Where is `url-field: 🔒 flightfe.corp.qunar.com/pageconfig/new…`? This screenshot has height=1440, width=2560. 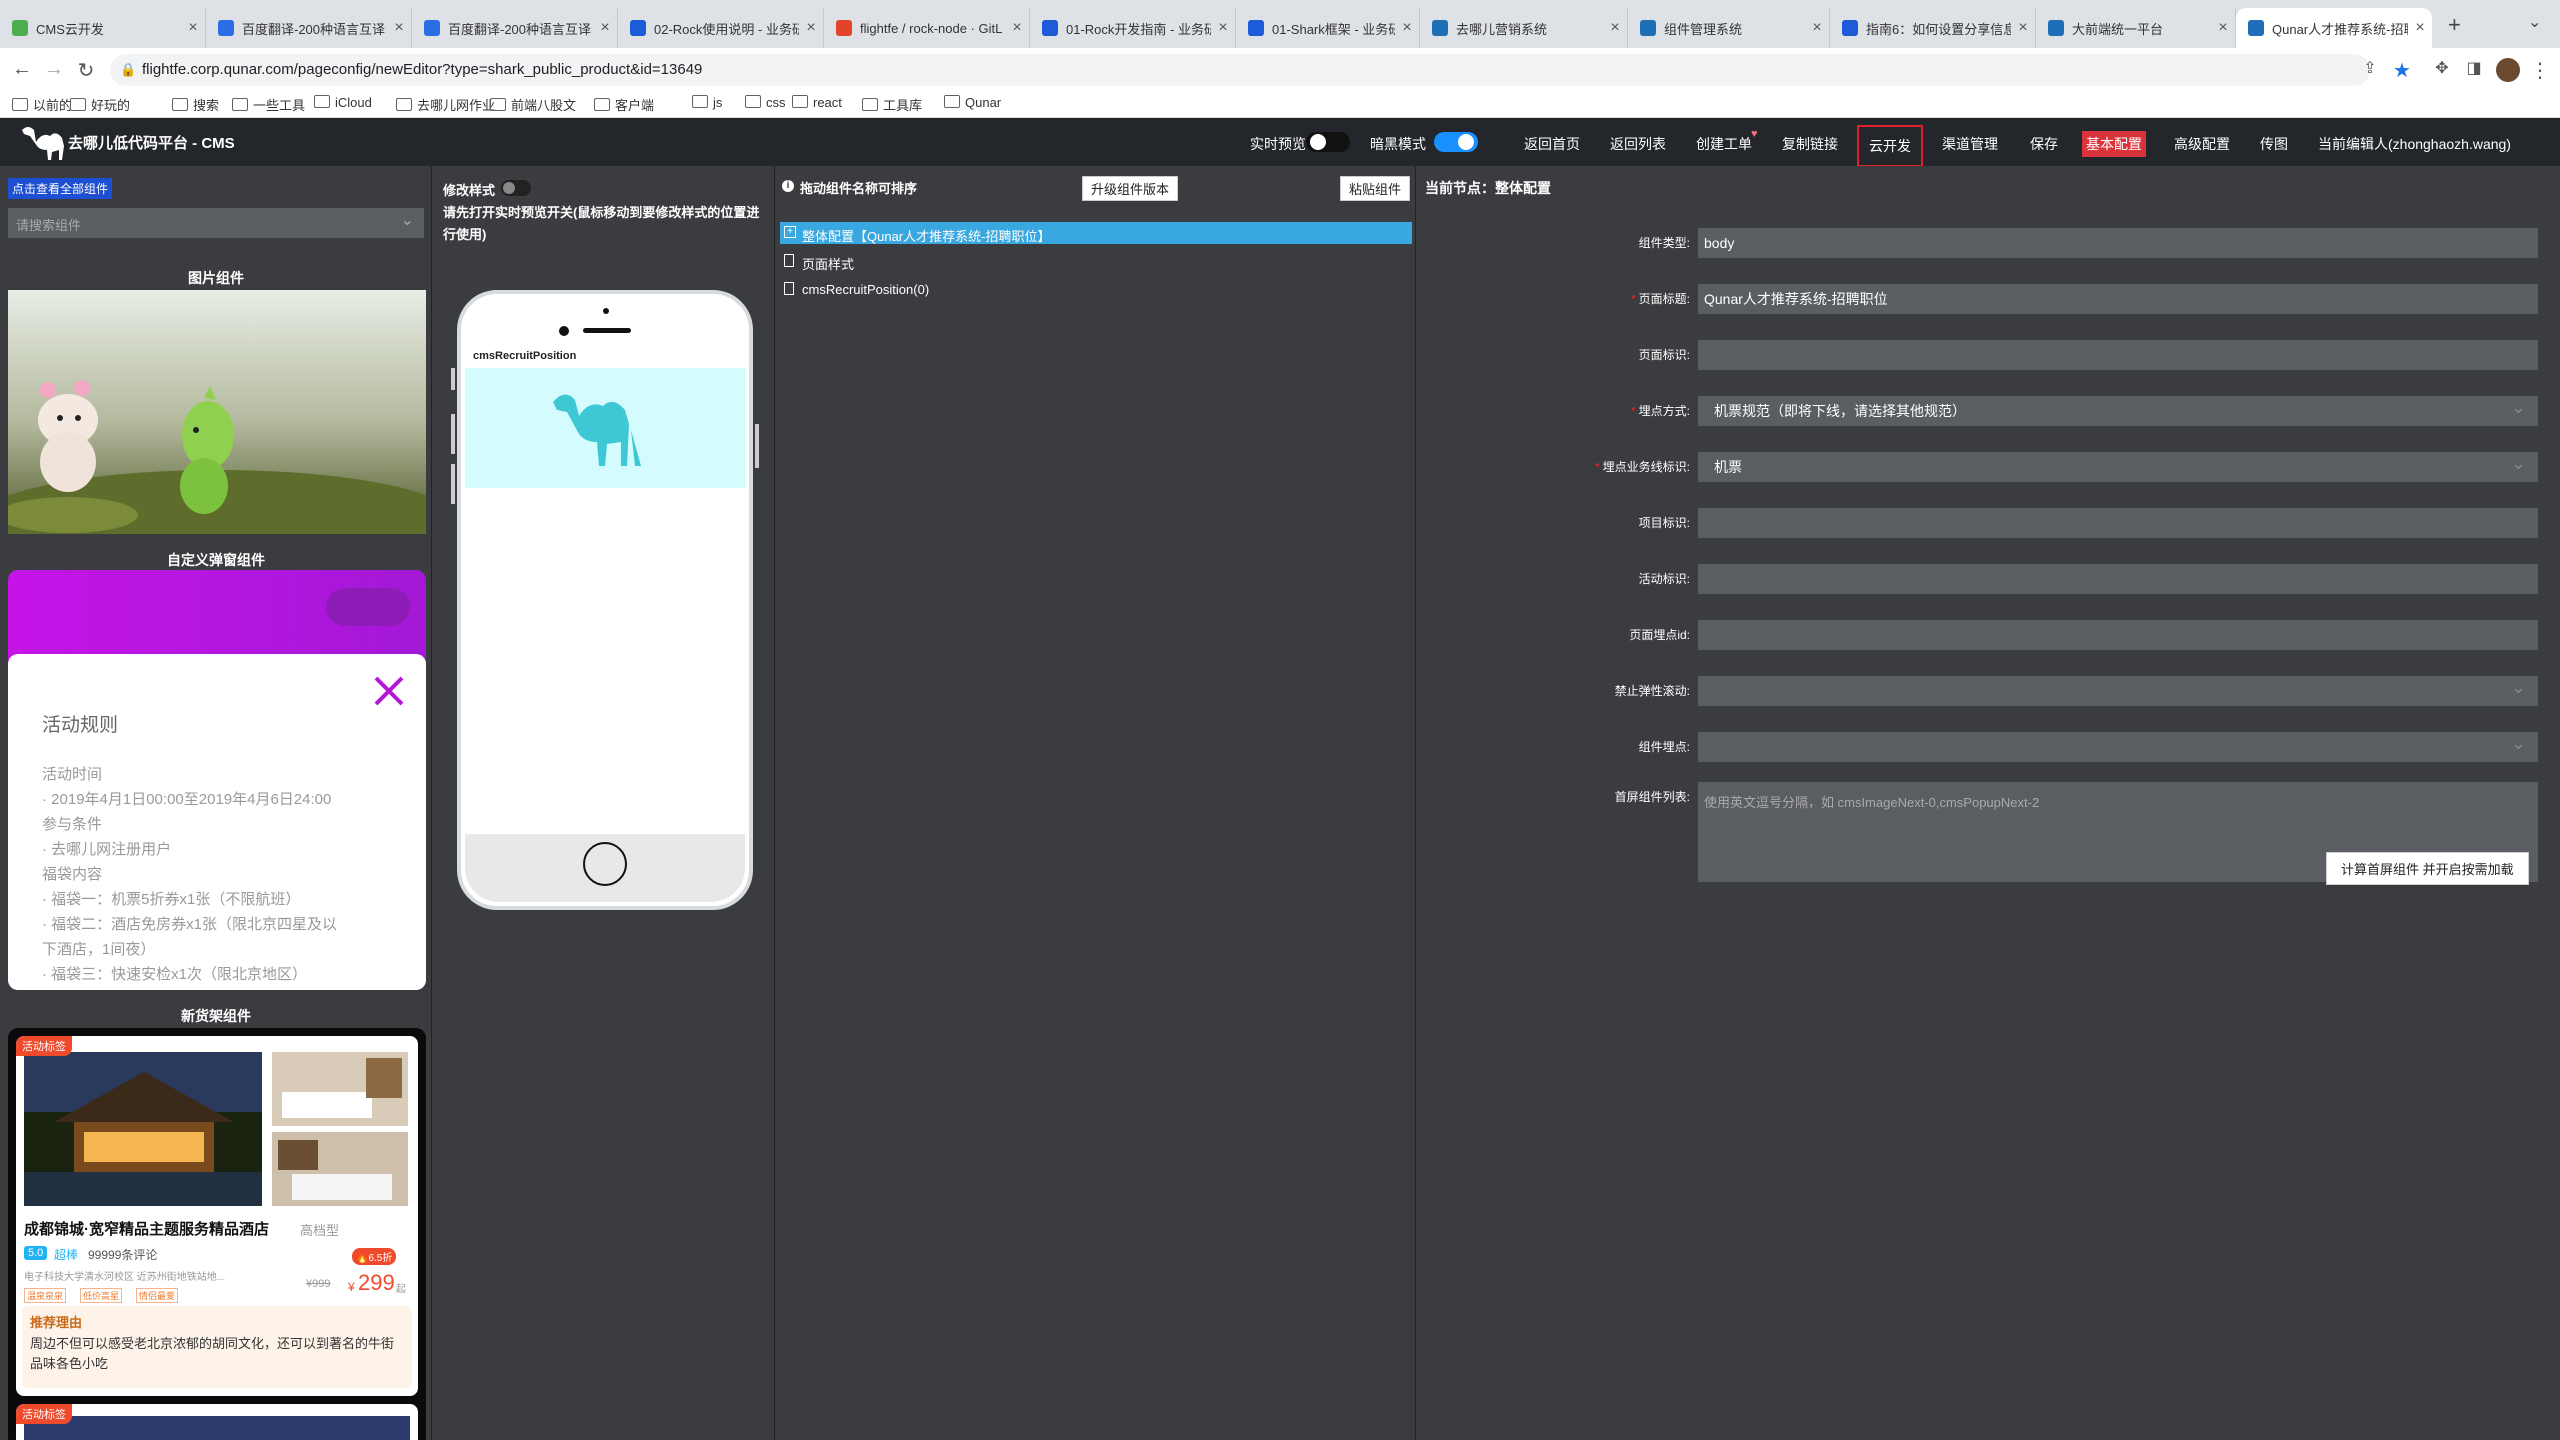
url-field: 🔒 flightfe.corp.qunar.com/pageconfig/new… is located at coordinates (1240, 70).